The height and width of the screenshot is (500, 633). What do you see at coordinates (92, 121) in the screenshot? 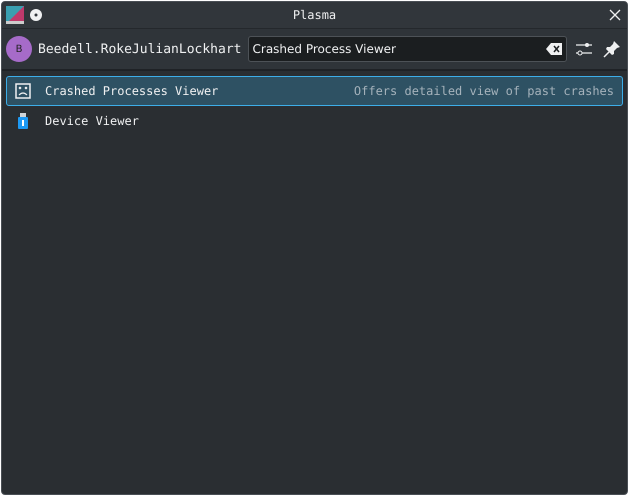
I see `result-title: Device Viewer` at bounding box center [92, 121].